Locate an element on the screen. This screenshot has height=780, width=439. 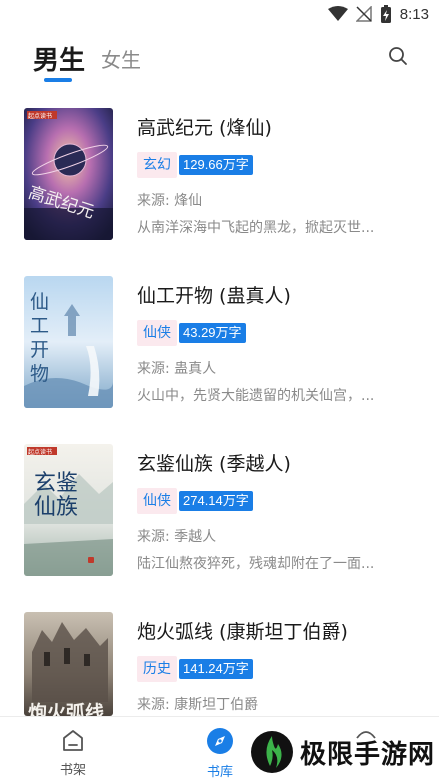
tab-female: 女生 is located at coordinates (121, 58).